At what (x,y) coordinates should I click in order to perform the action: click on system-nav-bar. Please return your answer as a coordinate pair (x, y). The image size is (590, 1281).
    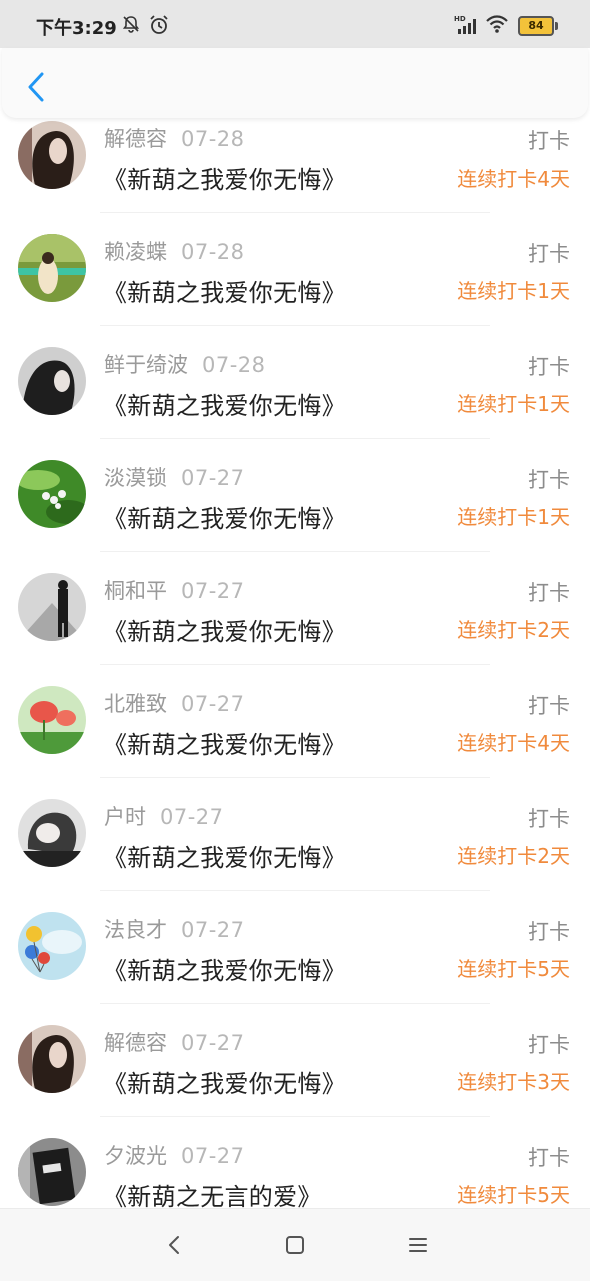
    Looking at the image, I should click on (295, 1244).